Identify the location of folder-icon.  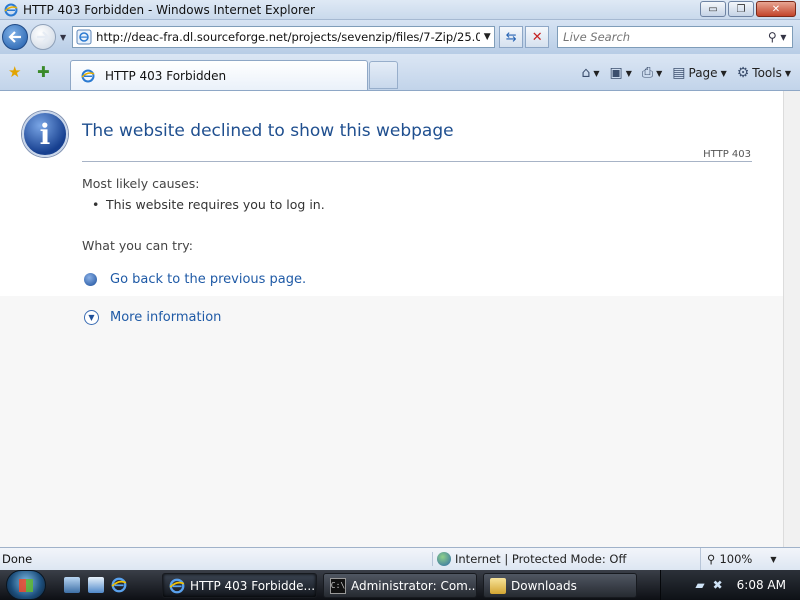
(498, 585).